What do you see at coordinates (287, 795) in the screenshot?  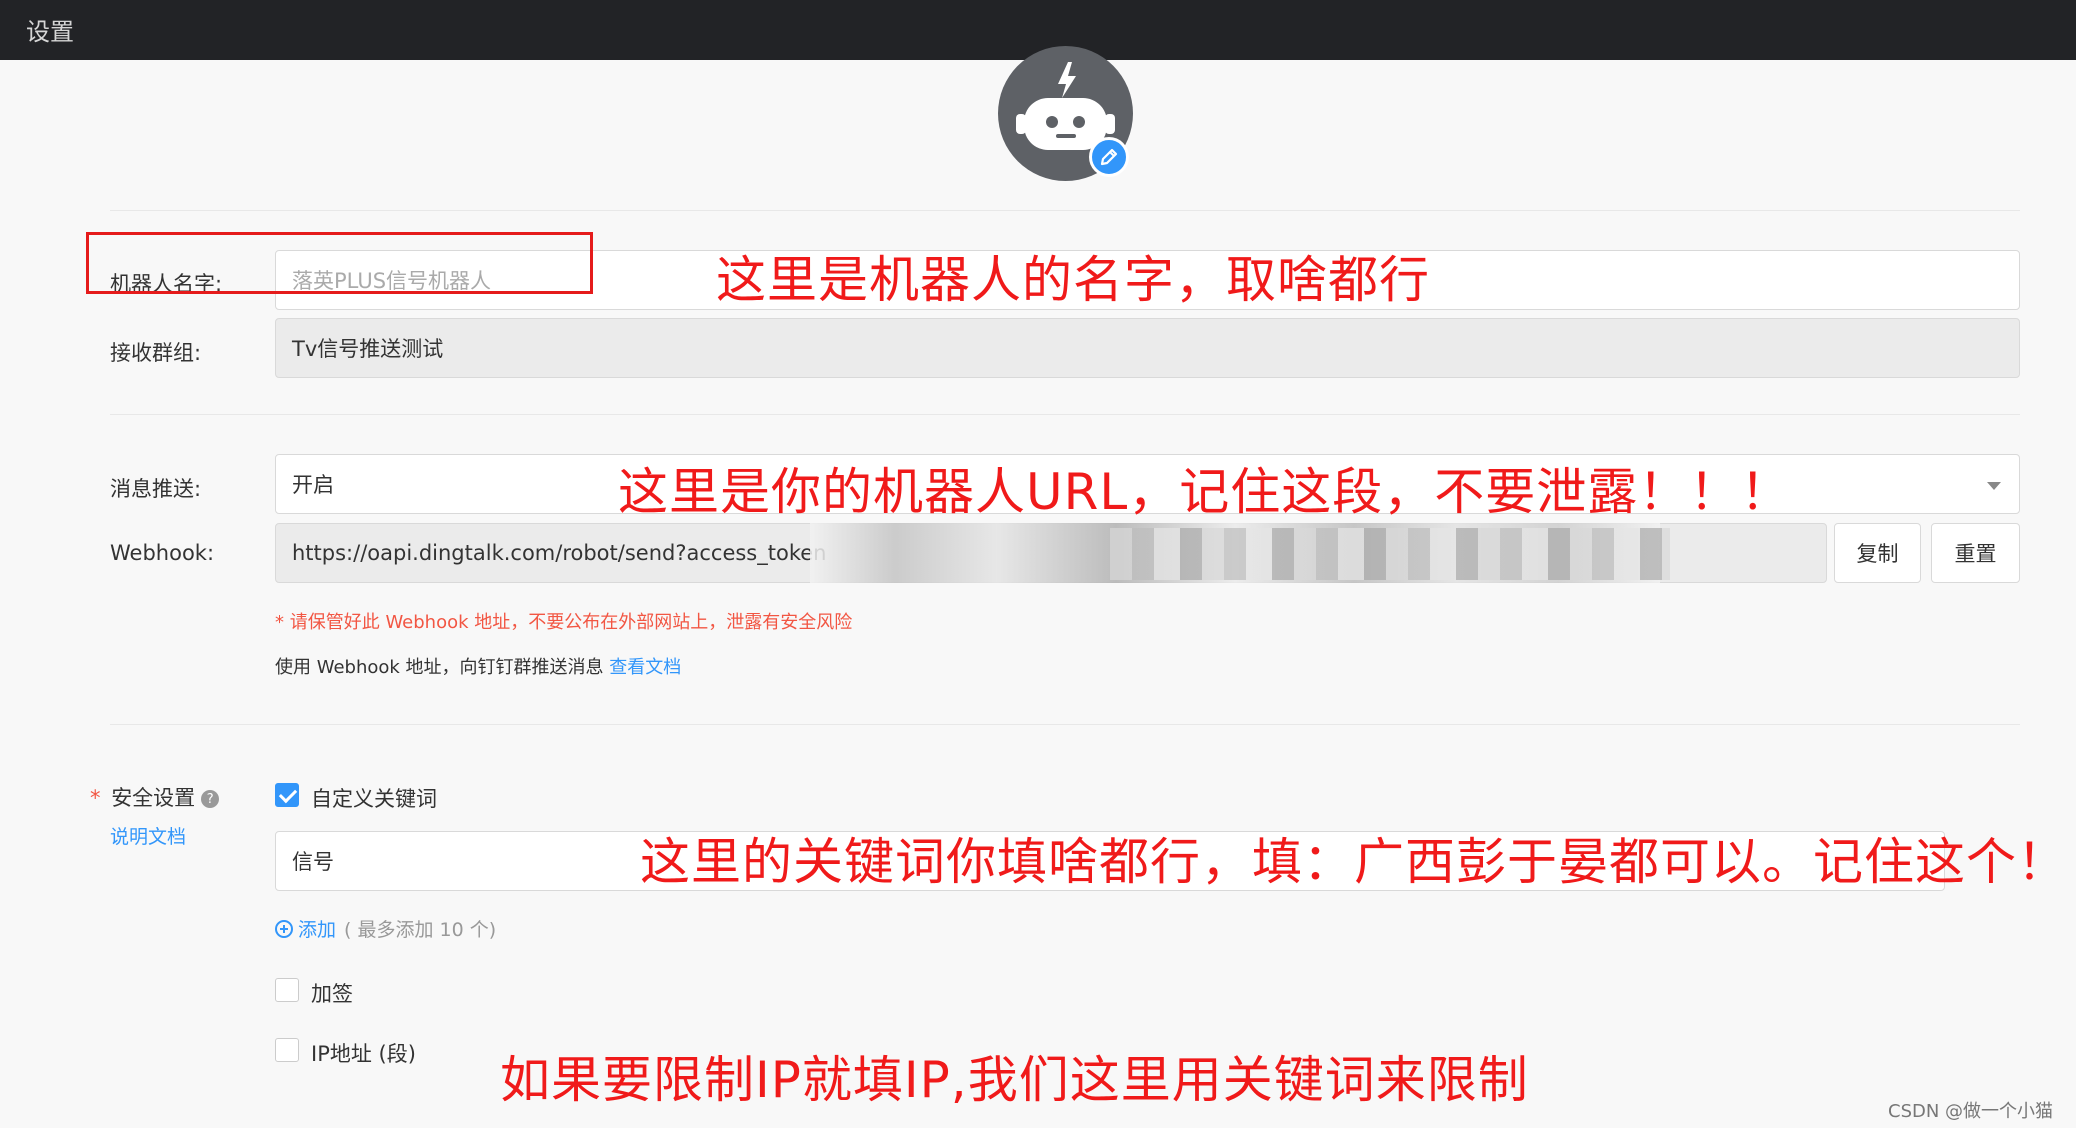 I see `custom-keyword-checkbox` at bounding box center [287, 795].